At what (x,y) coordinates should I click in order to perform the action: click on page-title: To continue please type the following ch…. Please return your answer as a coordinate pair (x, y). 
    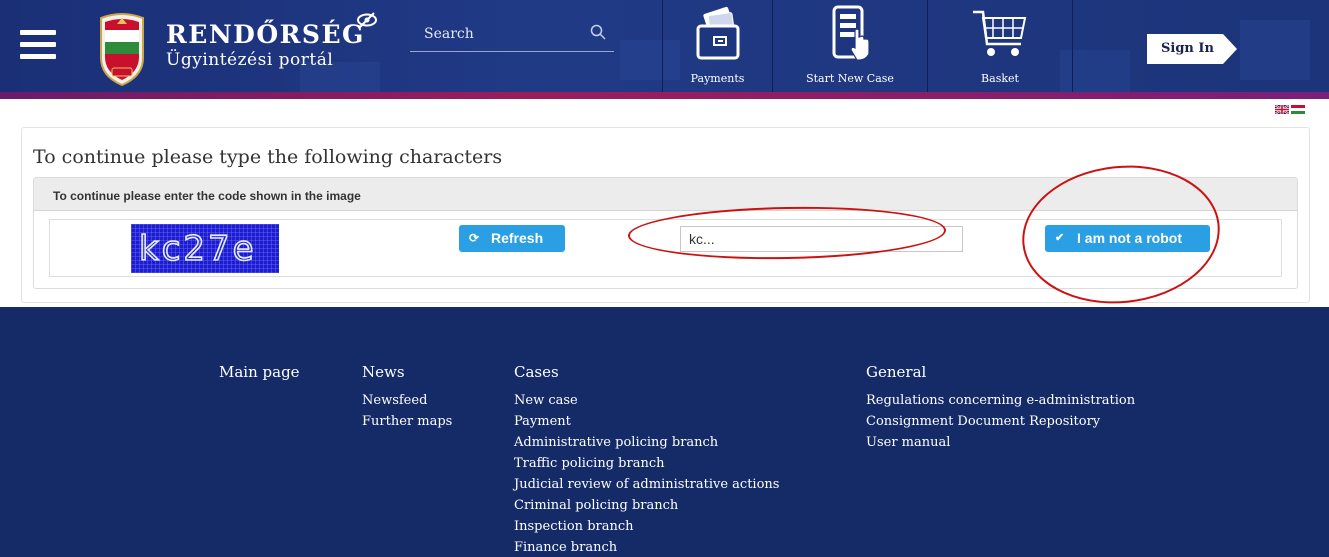
    Looking at the image, I should click on (268, 157).